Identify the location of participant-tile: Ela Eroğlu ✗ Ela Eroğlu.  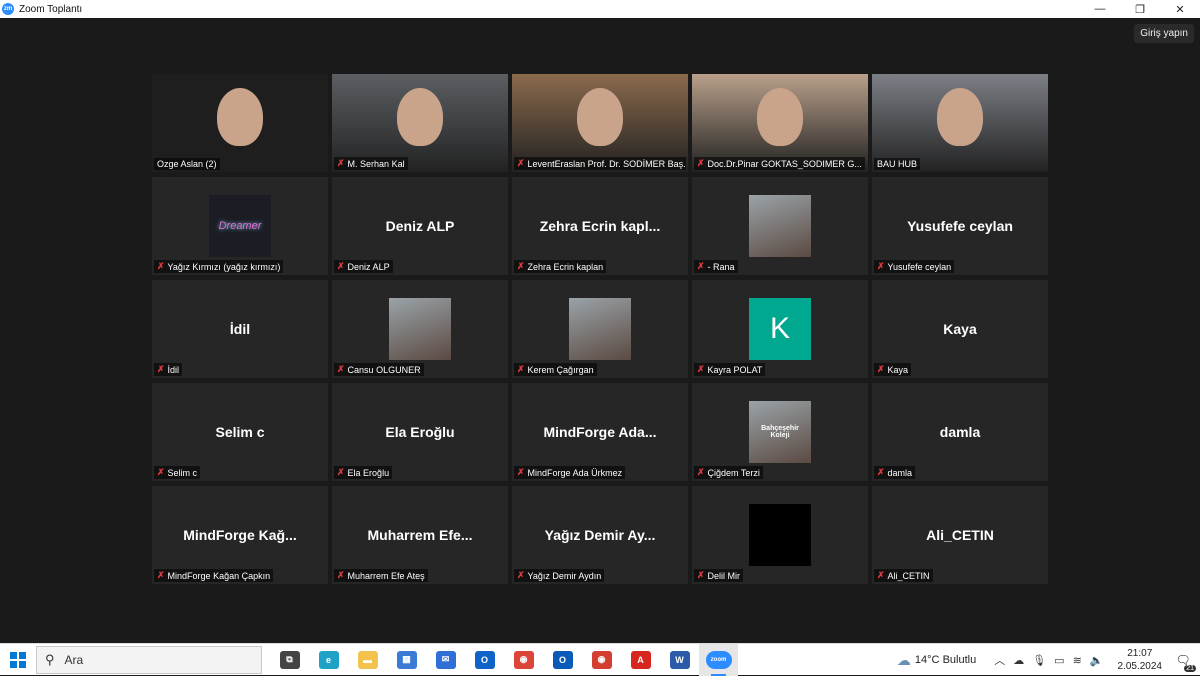
(420, 432).